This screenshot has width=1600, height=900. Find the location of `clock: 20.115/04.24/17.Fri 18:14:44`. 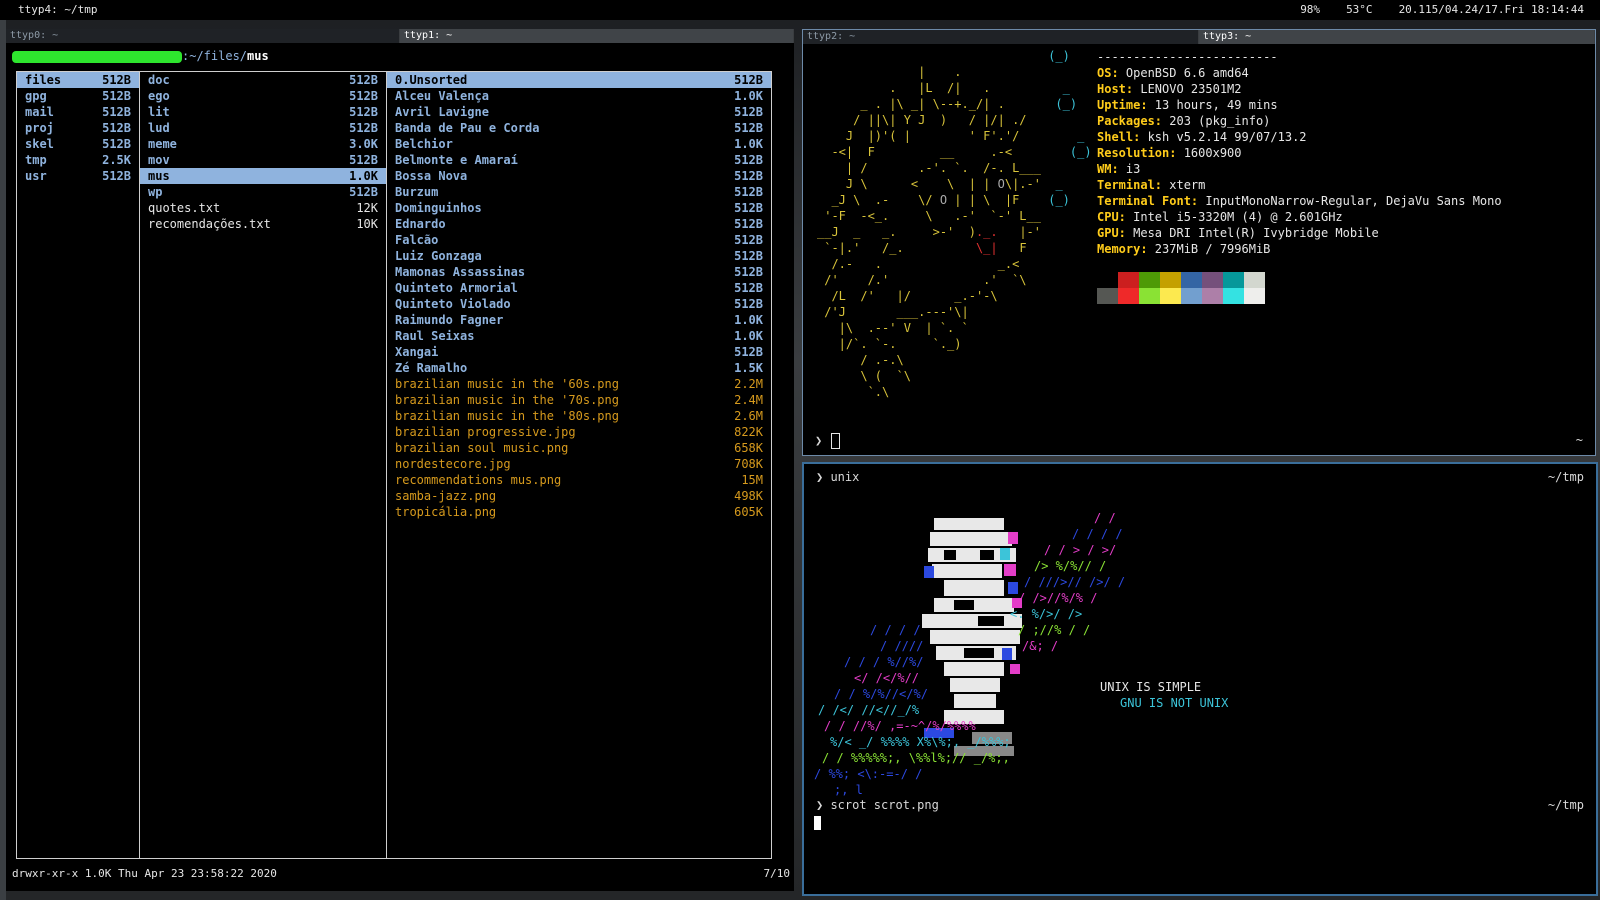

clock: 20.115/04.24/17.Fri 18:14:44 is located at coordinates (1491, 9).